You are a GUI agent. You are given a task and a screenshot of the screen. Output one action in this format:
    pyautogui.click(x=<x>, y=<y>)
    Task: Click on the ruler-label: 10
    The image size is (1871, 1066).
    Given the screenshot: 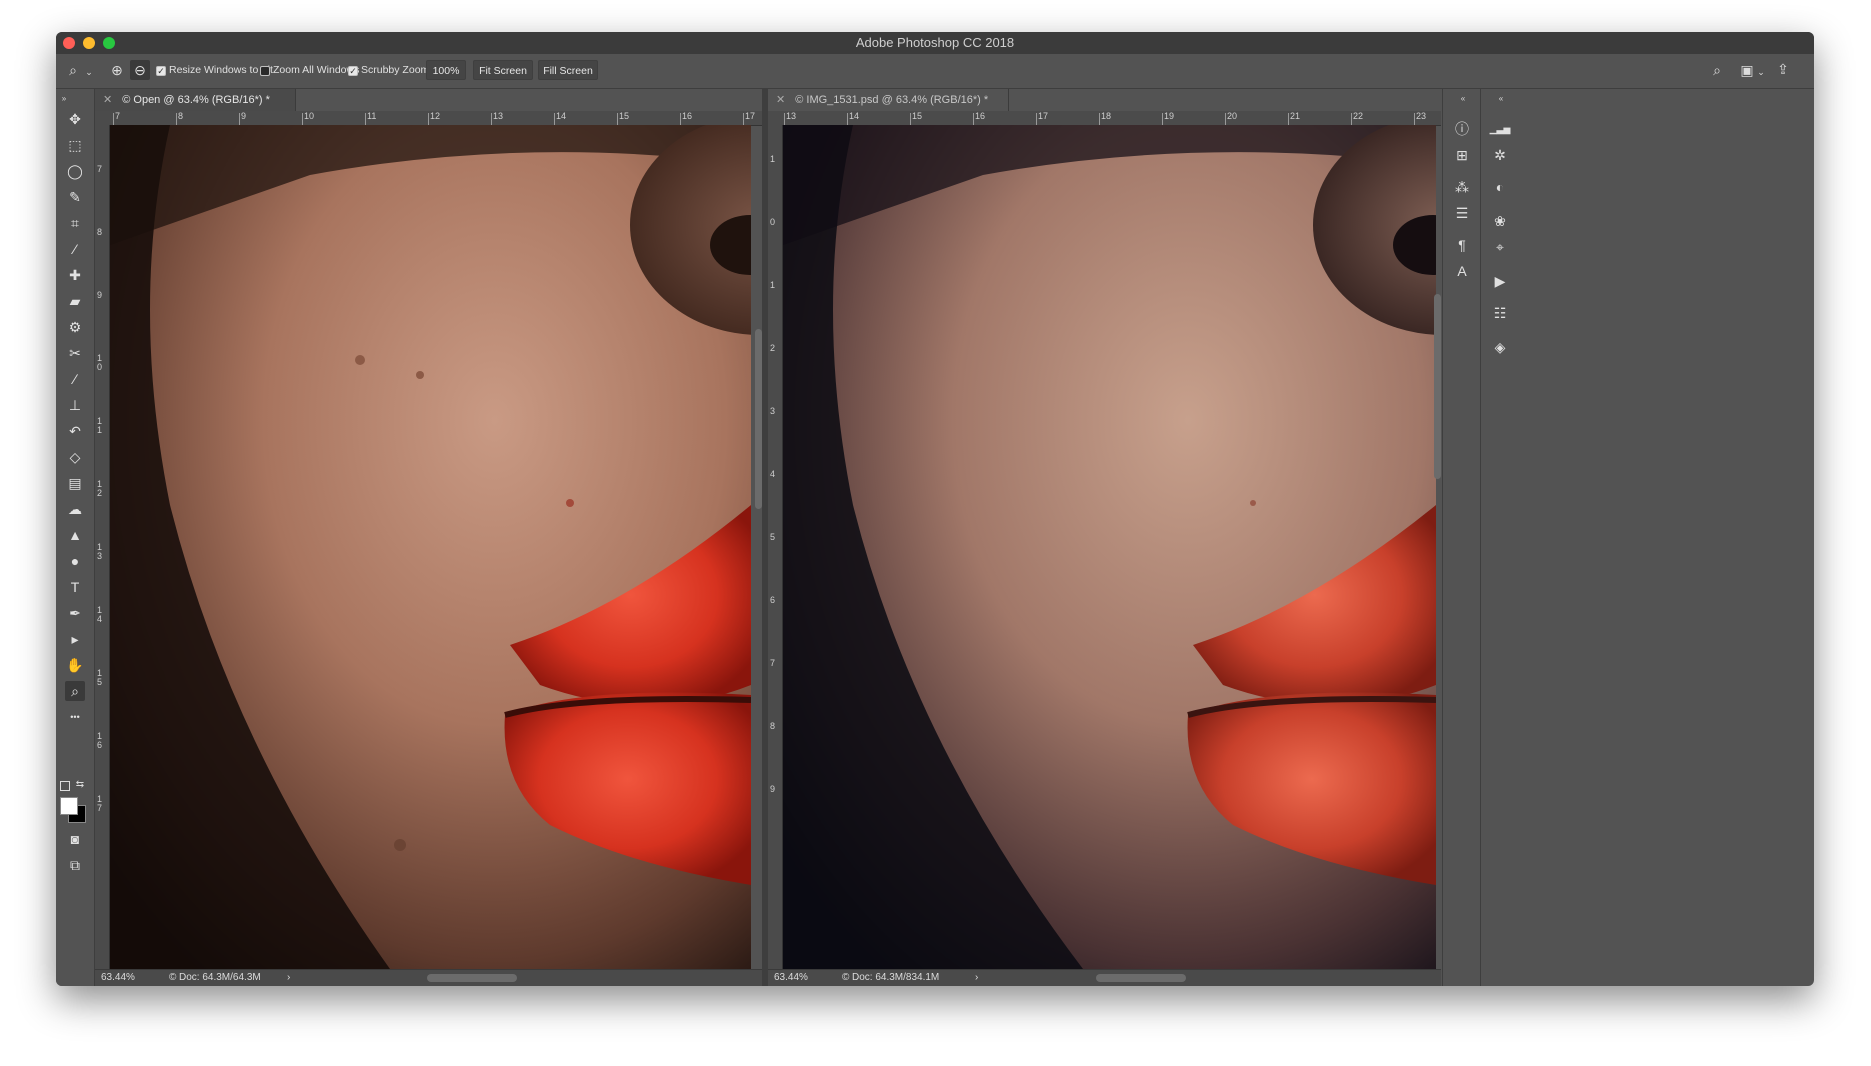 What is the action you would take?
    pyautogui.click(x=309, y=116)
    